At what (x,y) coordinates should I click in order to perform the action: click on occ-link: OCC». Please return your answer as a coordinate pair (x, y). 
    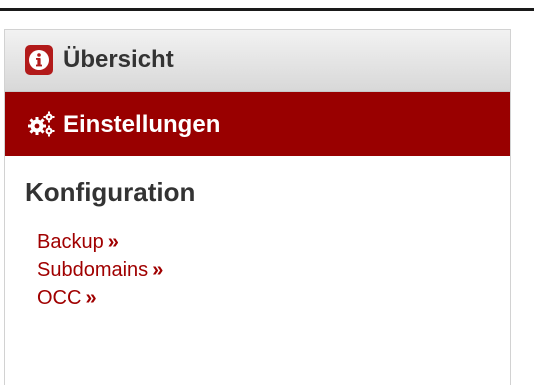
    Looking at the image, I should click on (67, 298).